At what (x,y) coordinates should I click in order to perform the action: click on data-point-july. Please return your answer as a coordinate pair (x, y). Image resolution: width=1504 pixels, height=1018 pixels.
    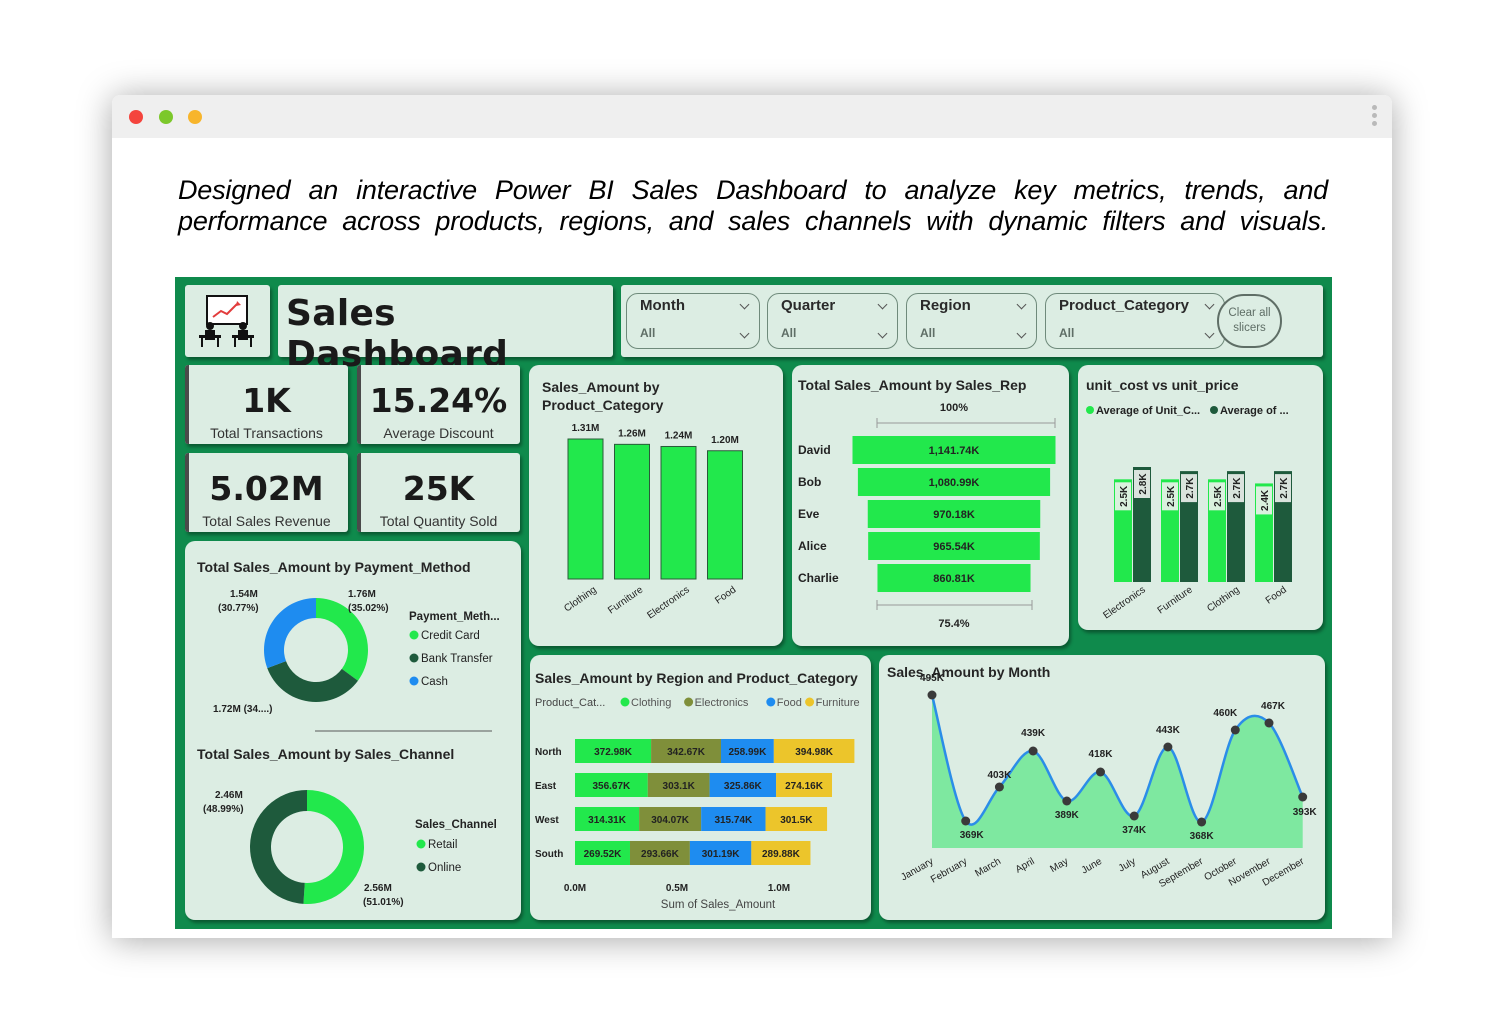
    Looking at the image, I should click on (1134, 816).